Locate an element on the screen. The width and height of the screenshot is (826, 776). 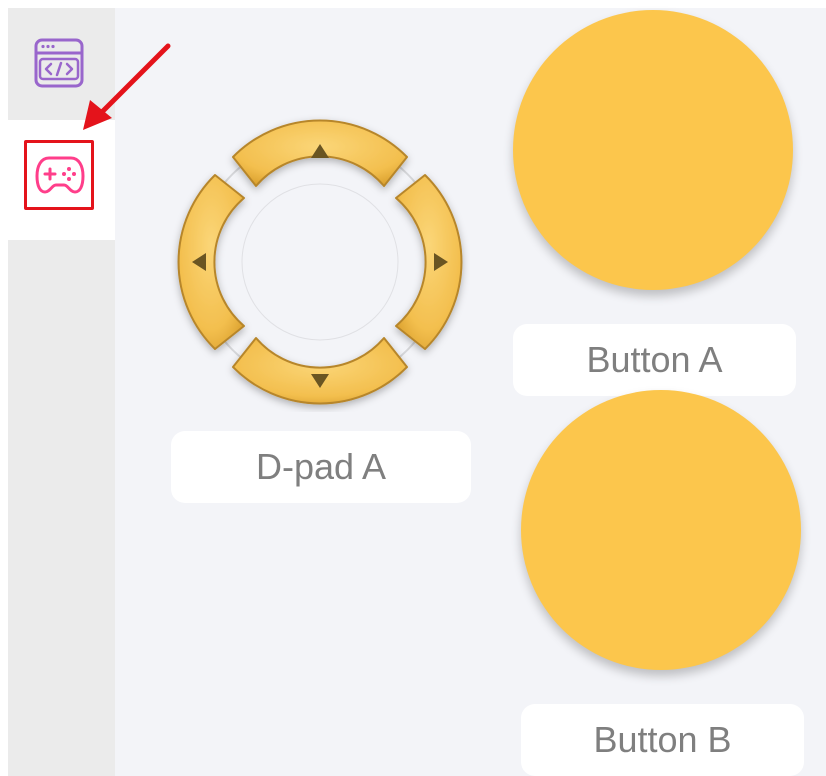
button-a is located at coordinates (653, 150).